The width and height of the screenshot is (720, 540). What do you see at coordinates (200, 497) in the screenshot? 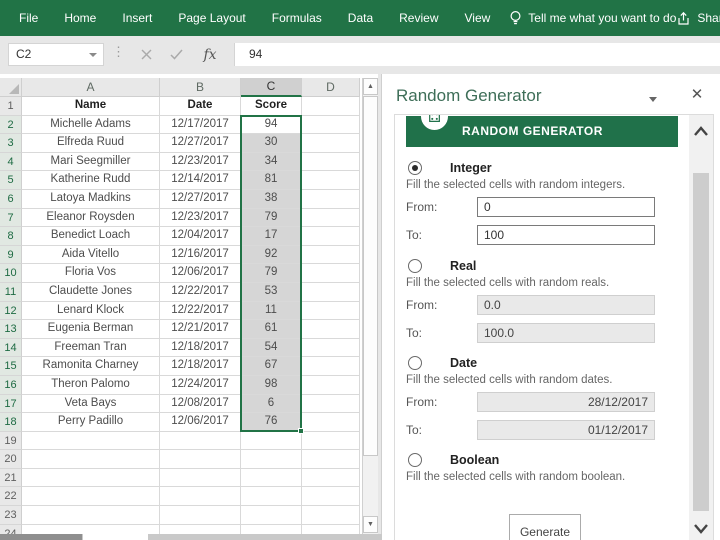
I see `cell-B22` at bounding box center [200, 497].